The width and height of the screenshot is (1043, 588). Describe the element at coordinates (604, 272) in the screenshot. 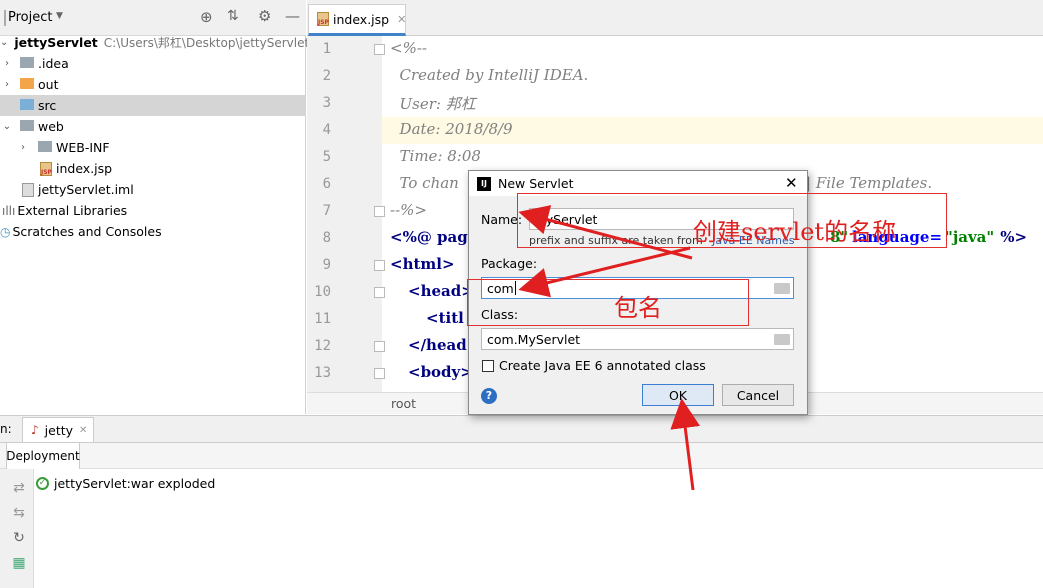

I see `arrow-to-package` at that location.